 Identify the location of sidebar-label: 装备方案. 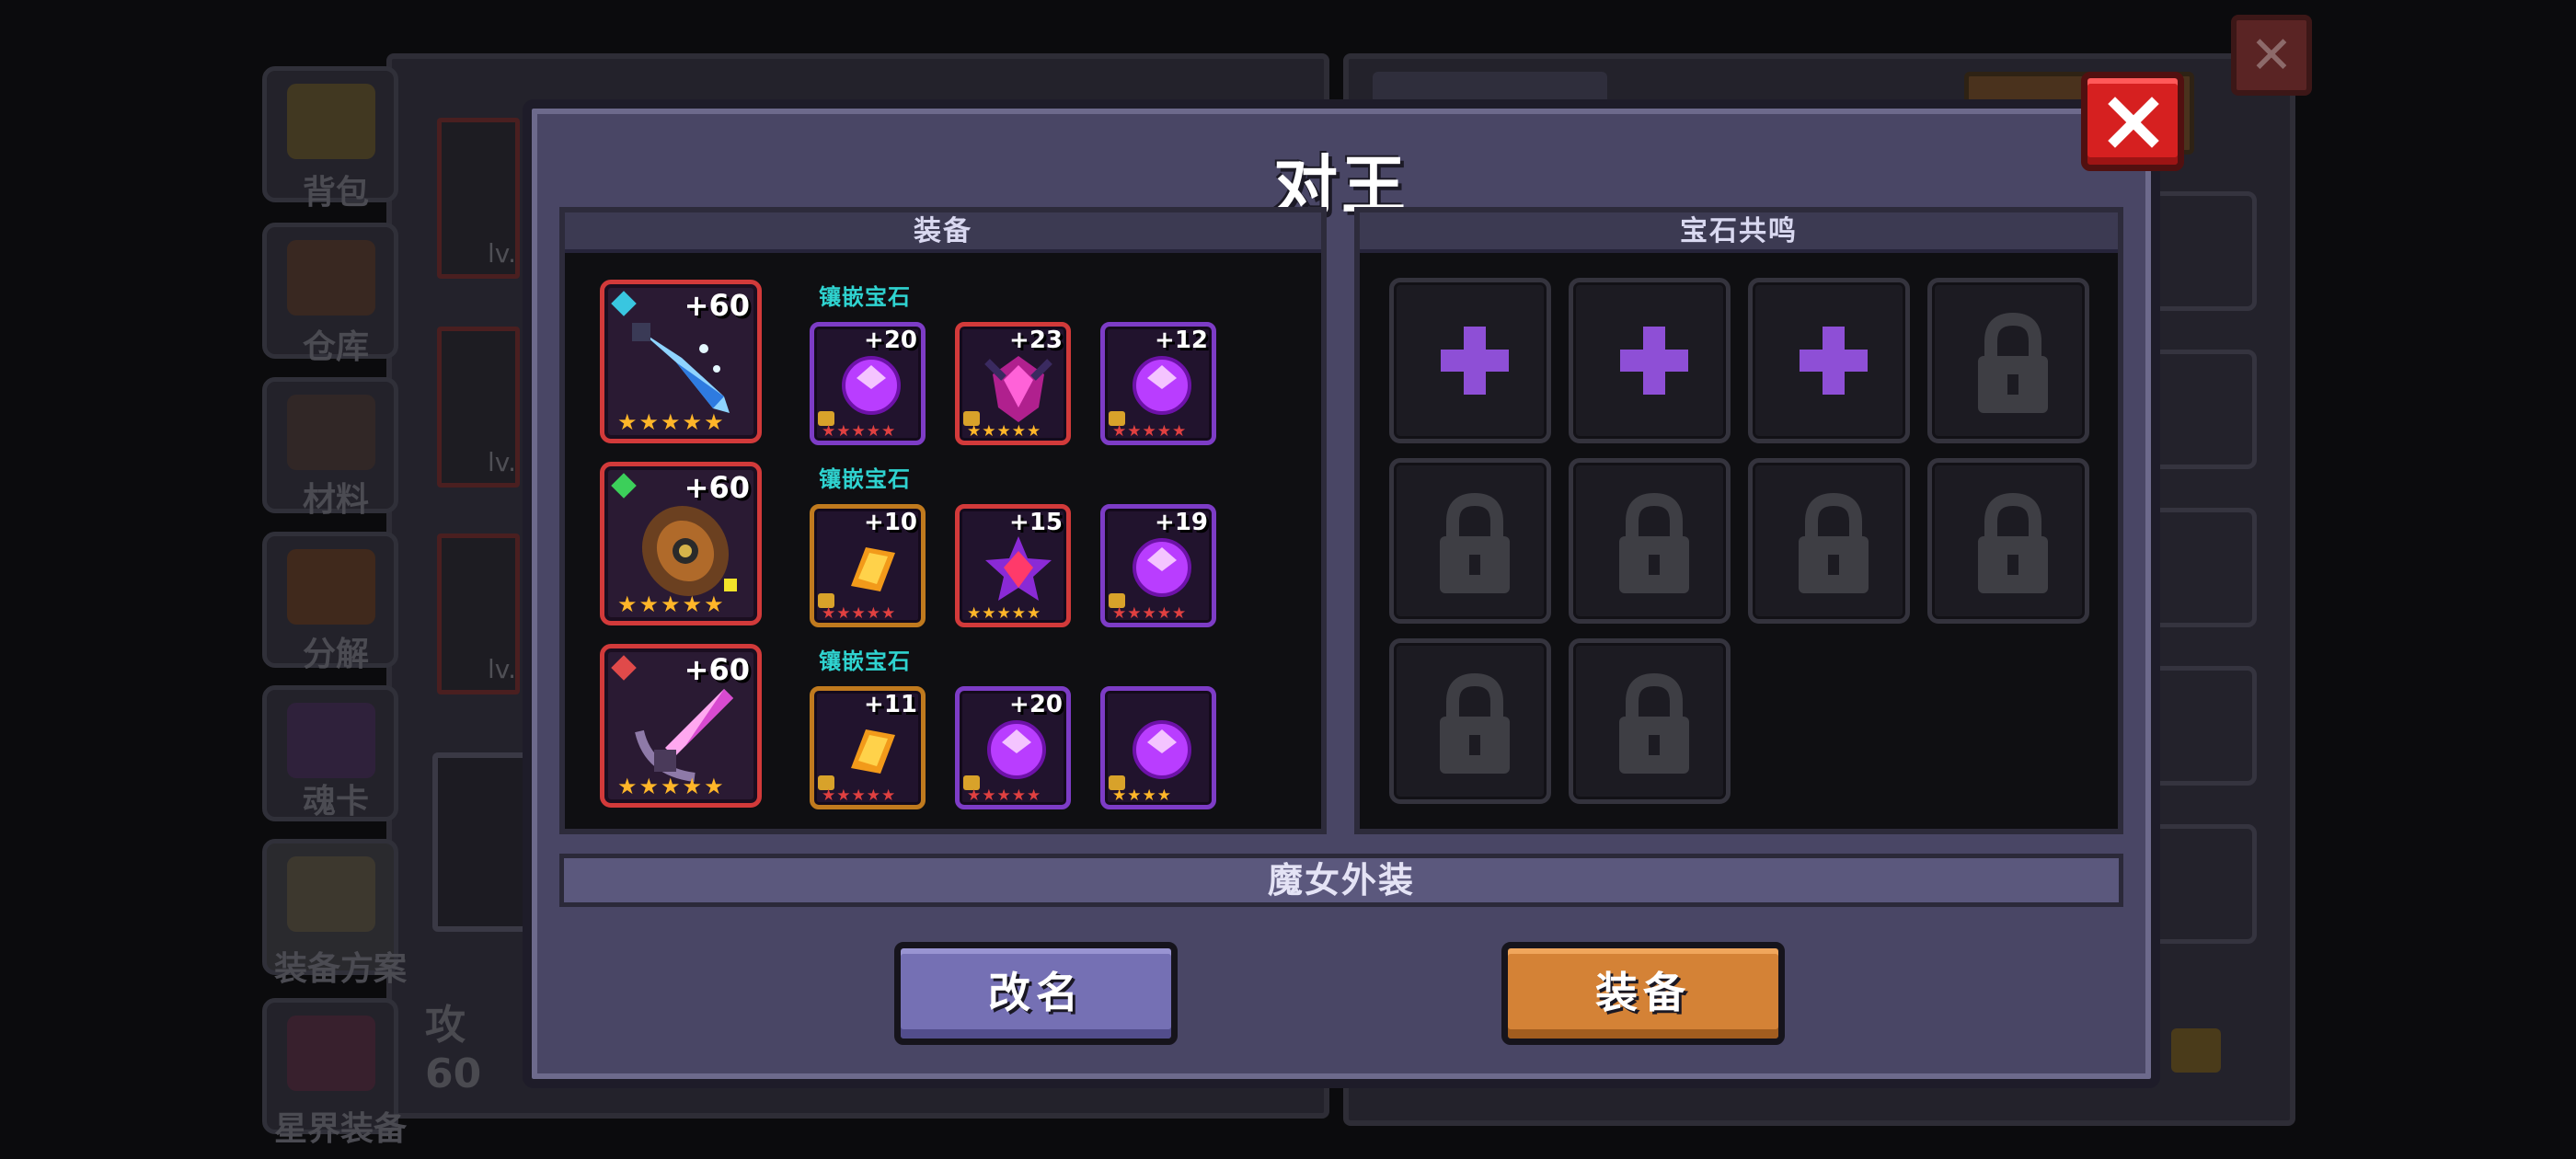
(340, 969).